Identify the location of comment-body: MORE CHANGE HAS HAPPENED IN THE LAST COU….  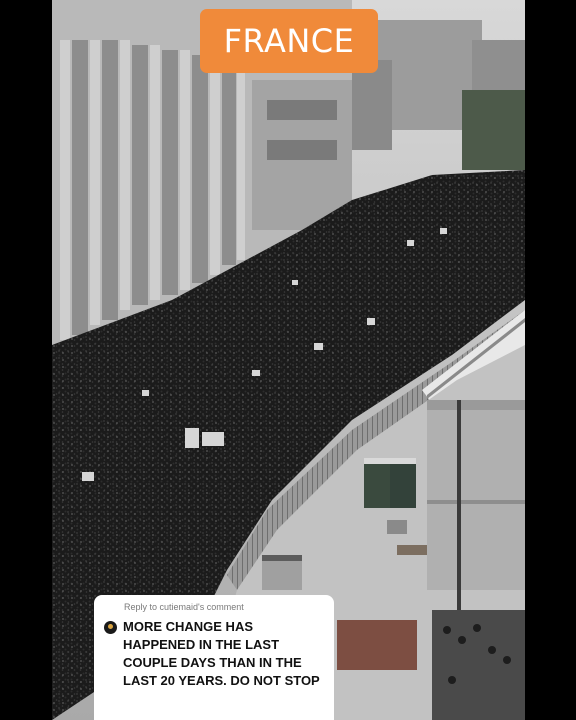
(215, 654).